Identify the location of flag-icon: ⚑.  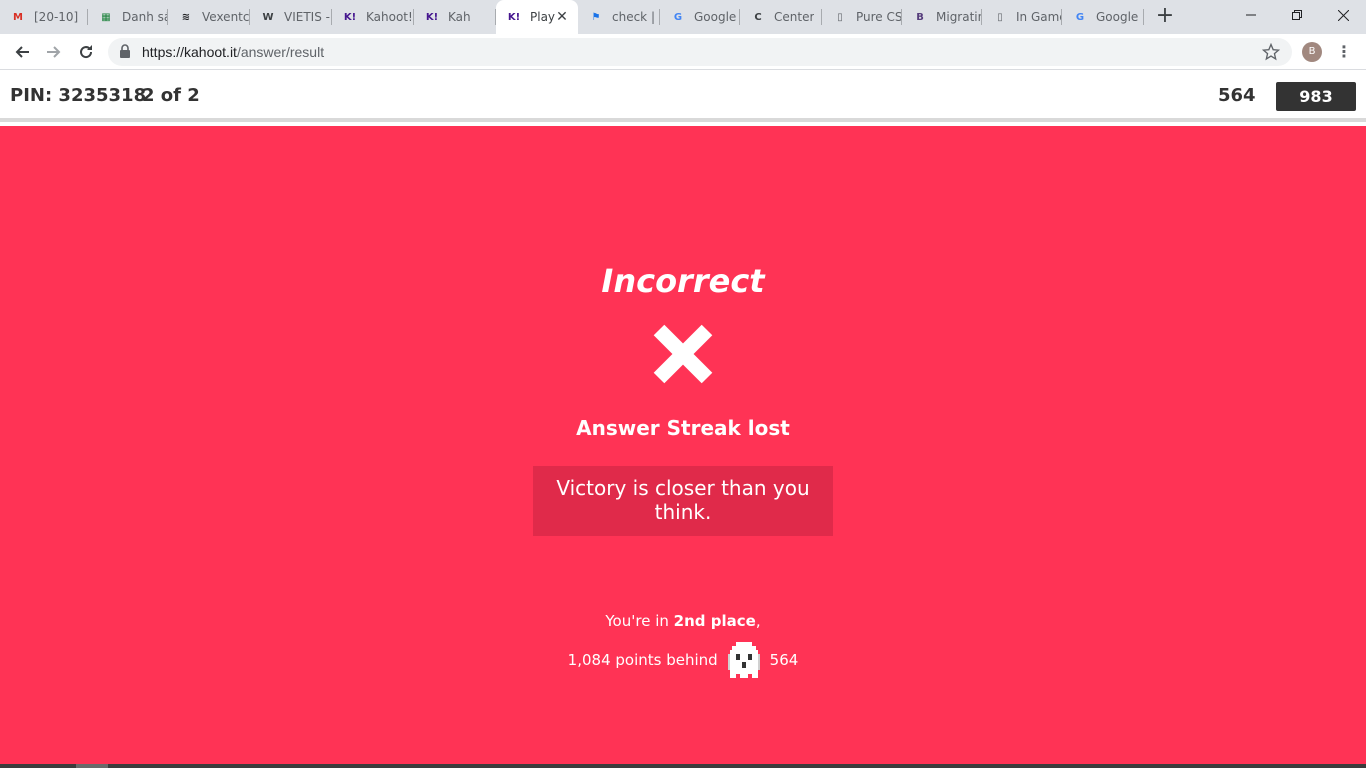
(596, 17).